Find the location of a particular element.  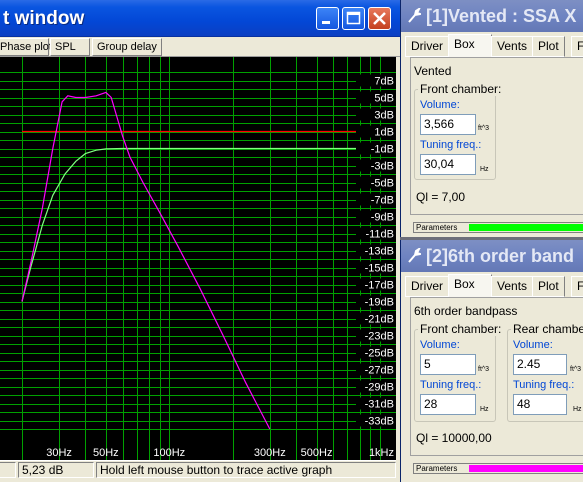

status-value: 5,23 dB is located at coordinates (56, 470).